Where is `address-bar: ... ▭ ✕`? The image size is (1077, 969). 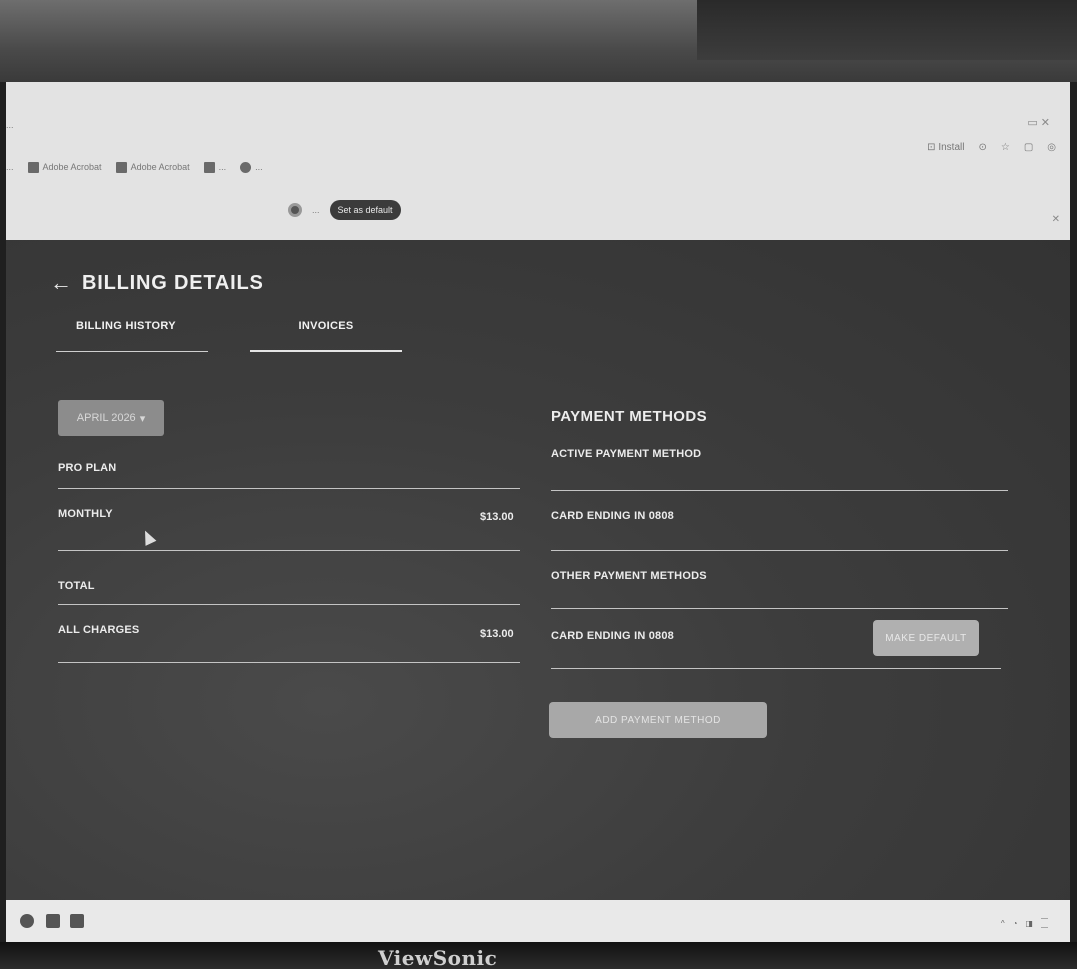
address-bar: ... ▭ ✕ is located at coordinates (538, 127).